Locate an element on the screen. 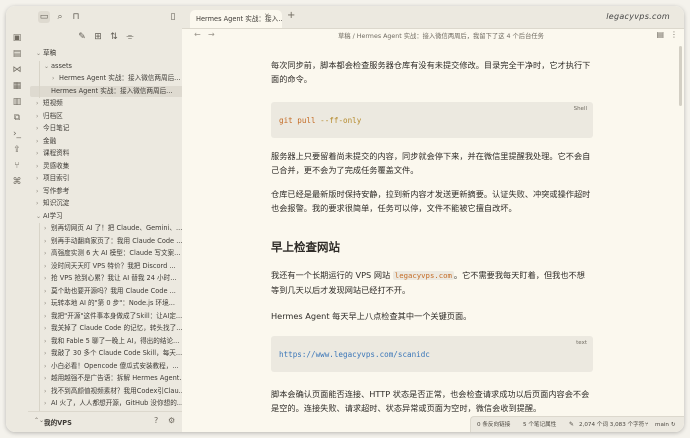 This screenshot has height=438, width=690. folder-item: › 灵感收集 is located at coordinates (109, 166).